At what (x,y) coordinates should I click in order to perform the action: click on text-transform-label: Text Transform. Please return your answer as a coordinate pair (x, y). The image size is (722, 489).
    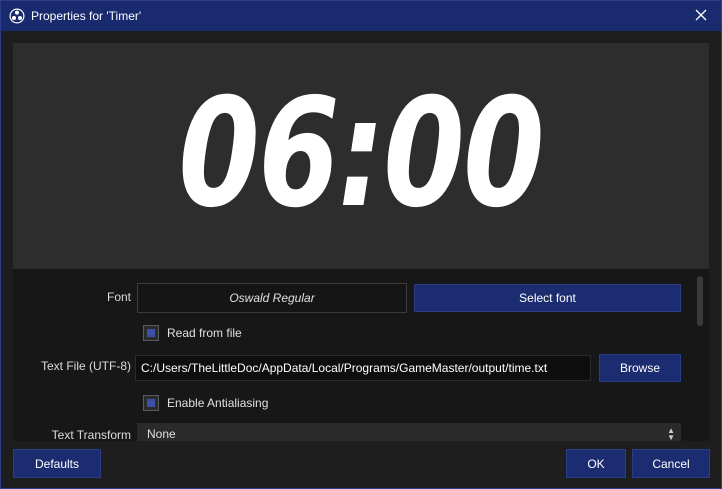
    Looking at the image, I should click on (91, 435).